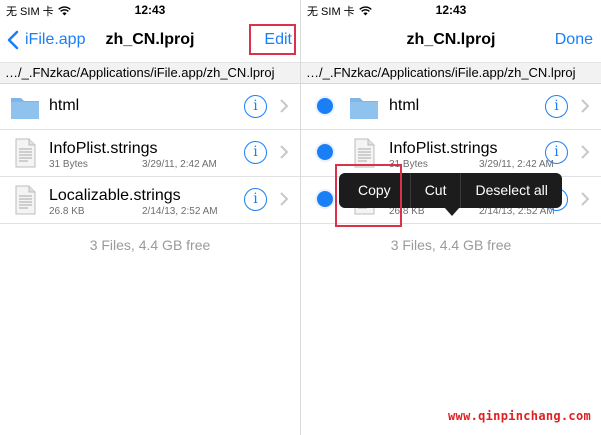  What do you see at coordinates (519, 416) in the screenshot?
I see `watermark: www.qinpinchang.com` at bounding box center [519, 416].